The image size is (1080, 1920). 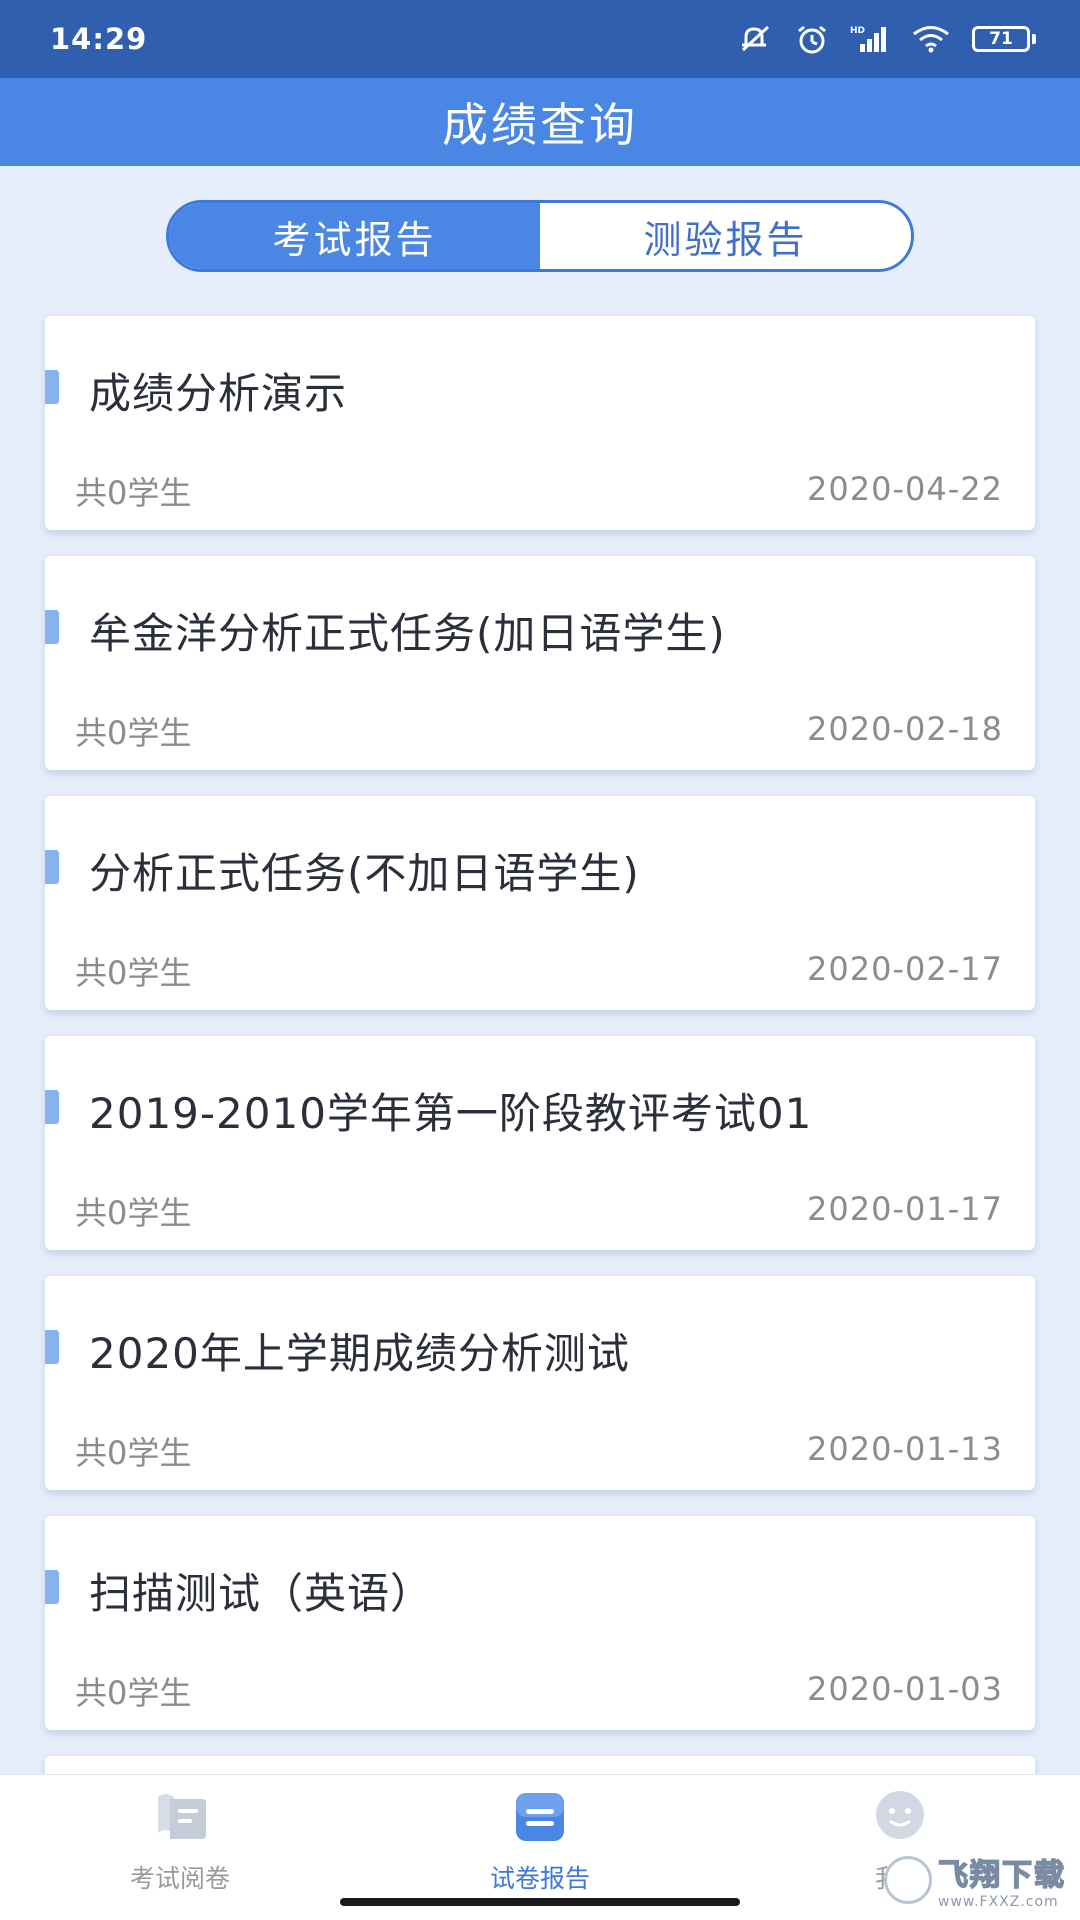 I want to click on report-title: 牟金洋分析正式任务(加日语学生), so click(x=407, y=633).